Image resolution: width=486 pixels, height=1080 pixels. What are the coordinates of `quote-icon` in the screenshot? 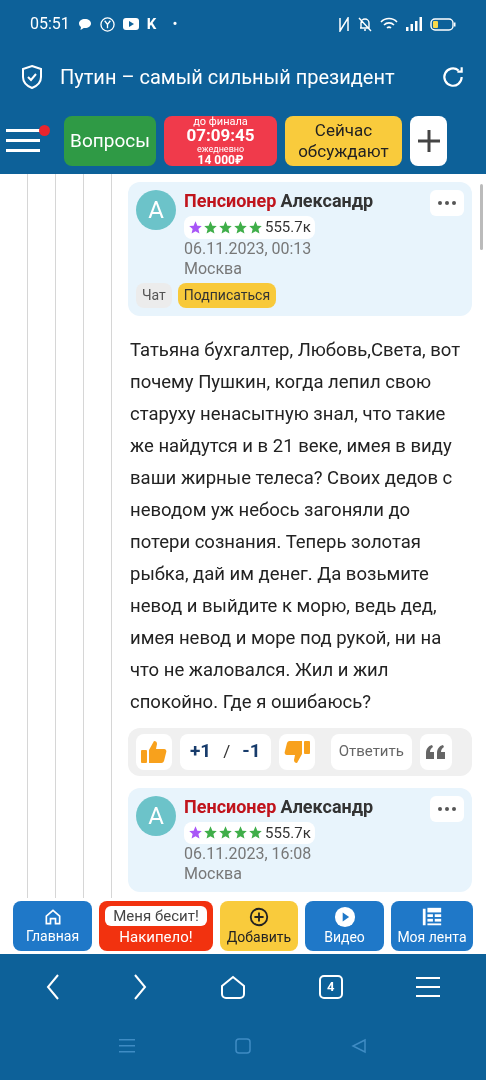 It's located at (435, 751).